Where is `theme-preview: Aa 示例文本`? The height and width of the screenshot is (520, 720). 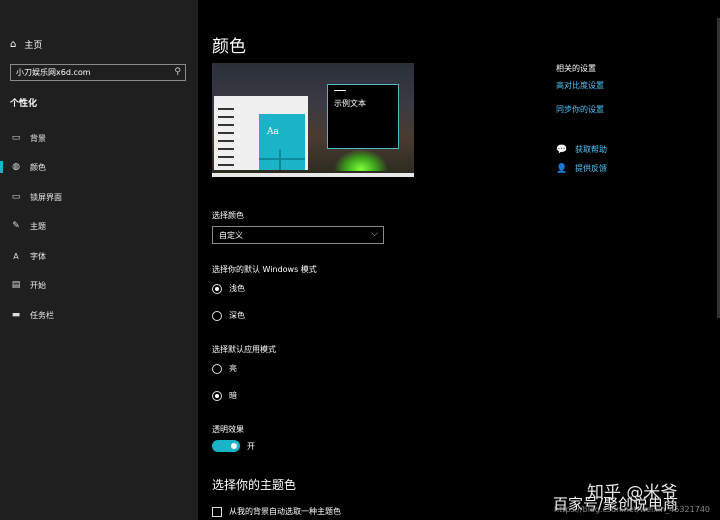 theme-preview: Aa 示例文本 is located at coordinates (313, 120).